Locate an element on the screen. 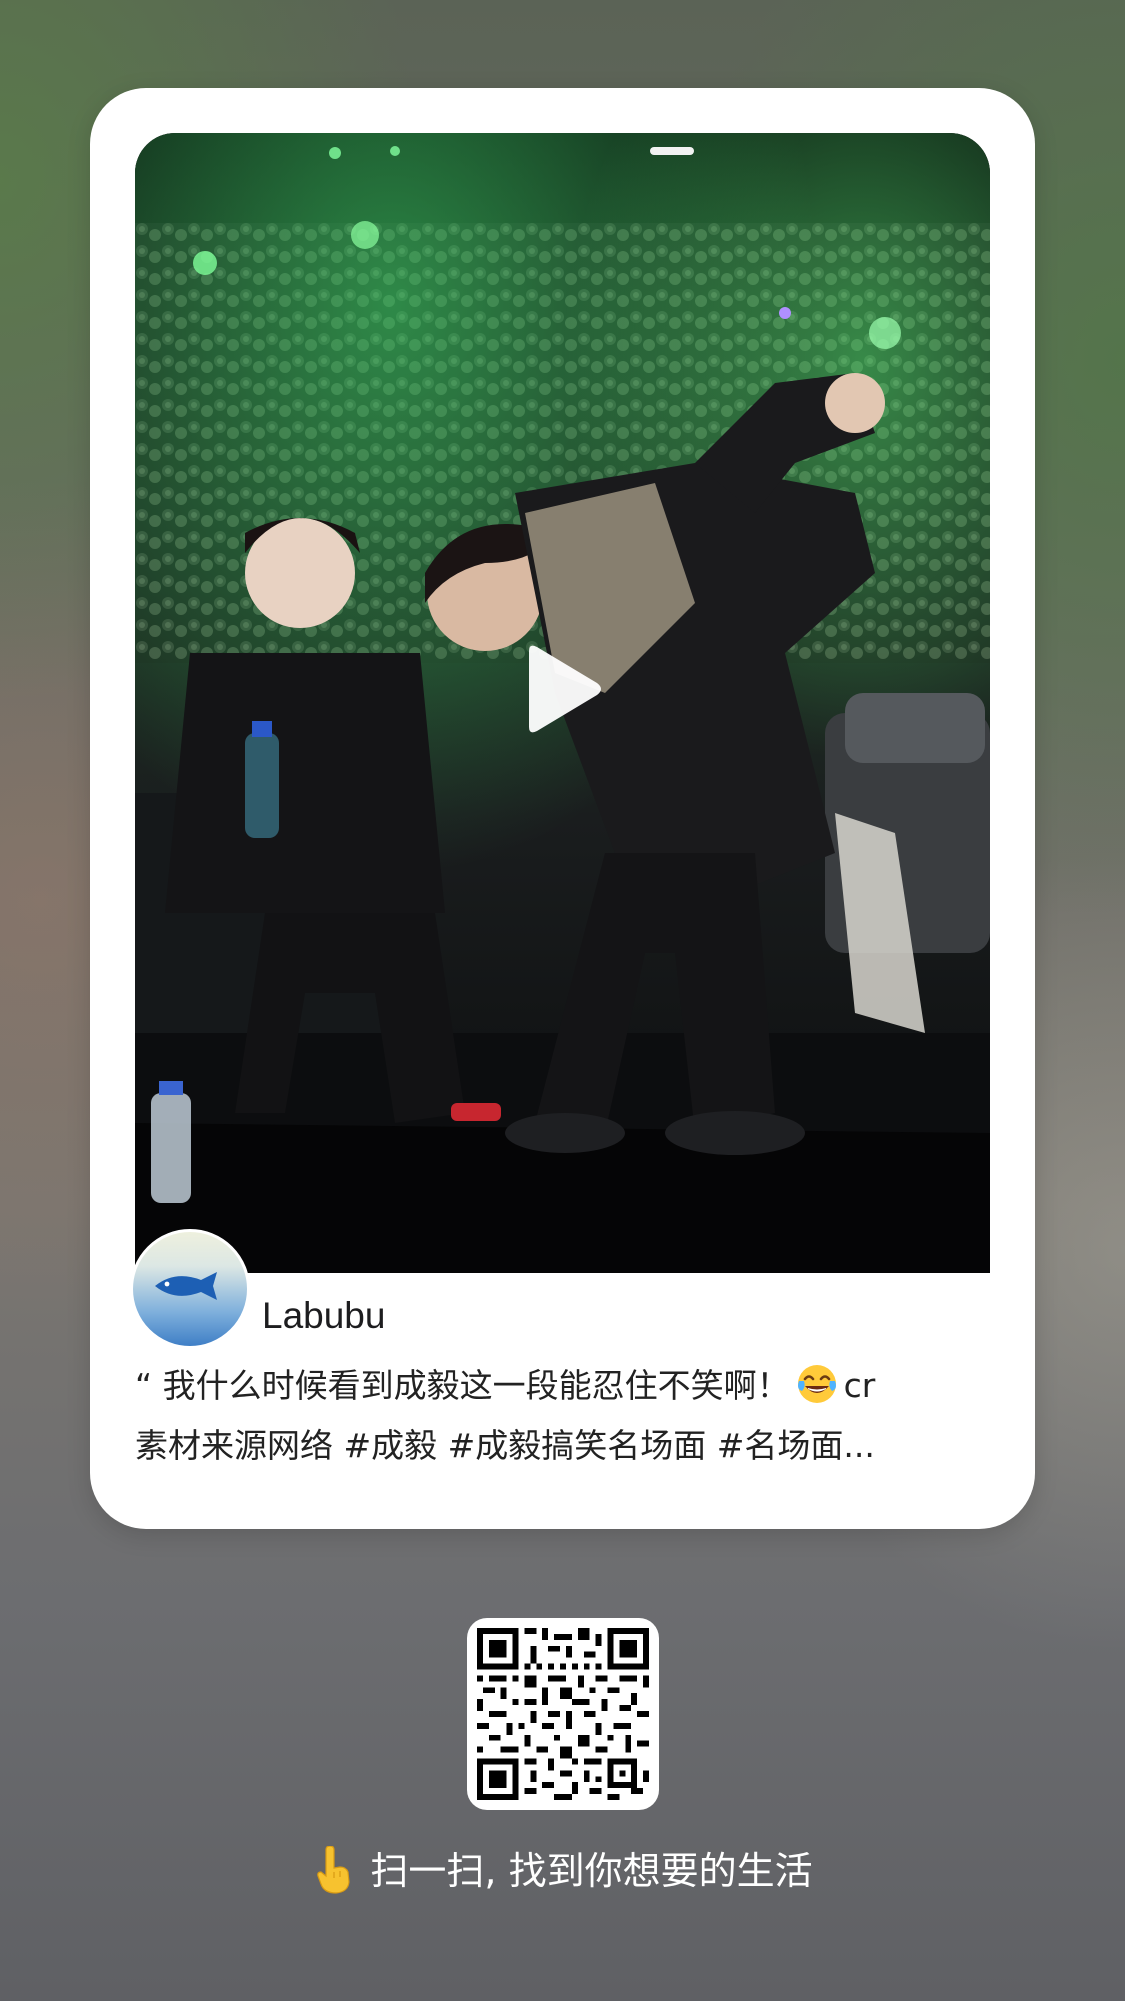 This screenshot has width=1125, height=2001. username: Labubu is located at coordinates (323, 1316).